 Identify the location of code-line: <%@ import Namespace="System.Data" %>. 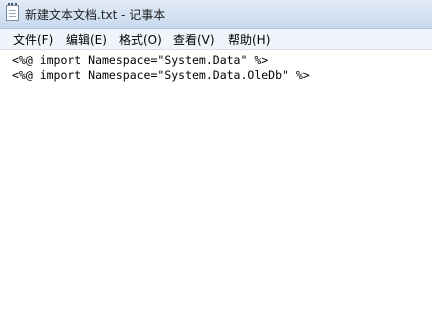
(140, 60).